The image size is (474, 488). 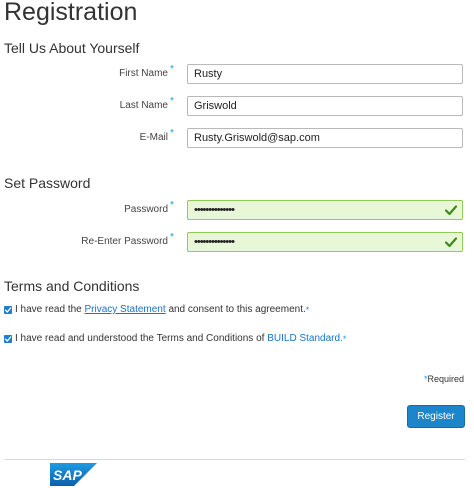 What do you see at coordinates (234, 459) in the screenshot?
I see `footer-divider` at bounding box center [234, 459].